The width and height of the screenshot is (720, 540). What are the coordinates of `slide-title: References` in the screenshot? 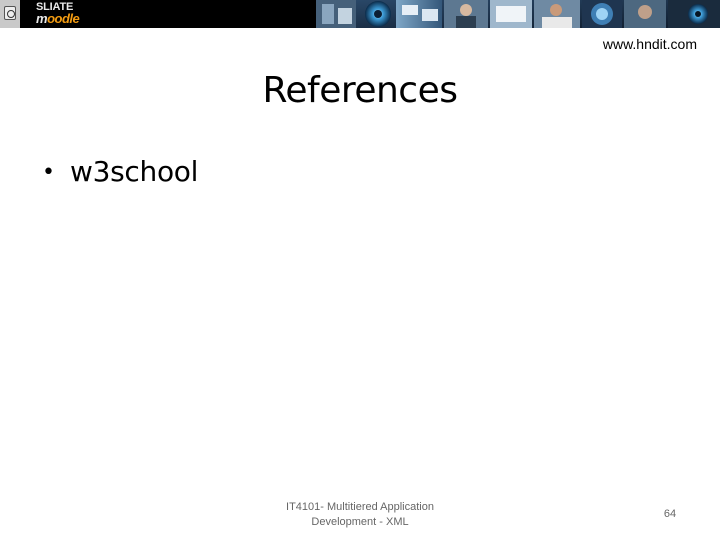 It's located at (360, 90).